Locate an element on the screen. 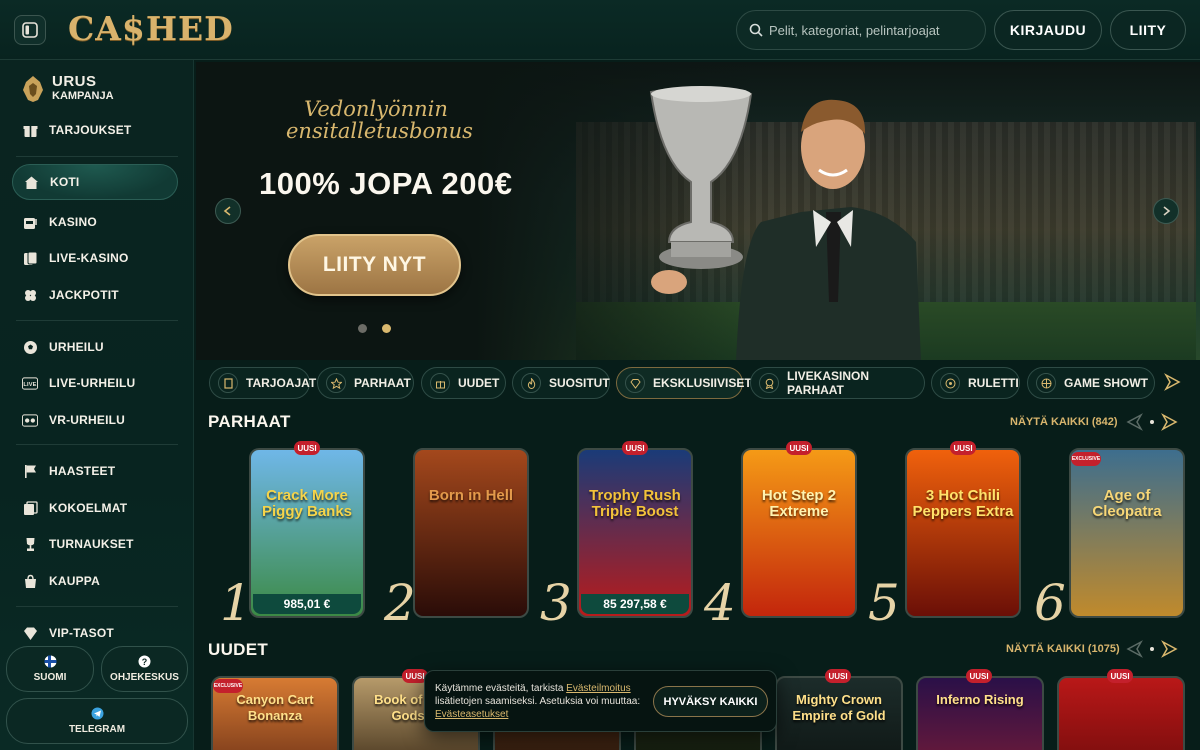 This screenshot has width=1200, height=750. game-card: Trophy Rush Triple Boost 85 297,58 € is located at coordinates (635, 533).